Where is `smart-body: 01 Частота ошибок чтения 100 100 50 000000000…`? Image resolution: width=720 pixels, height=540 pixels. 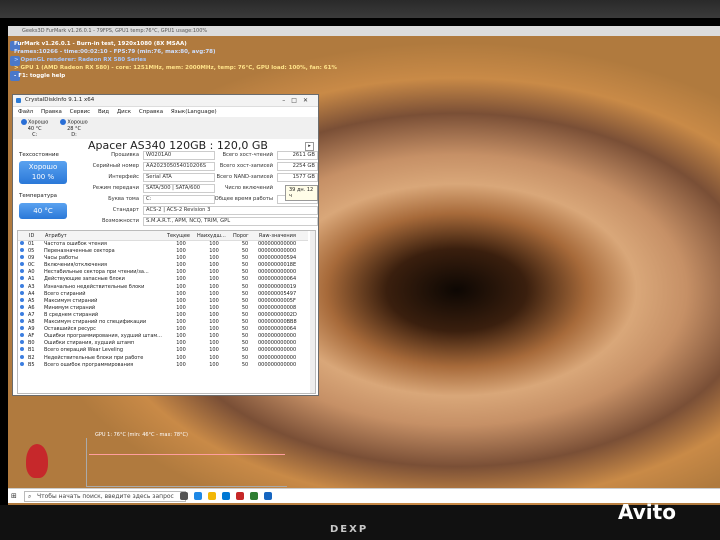
smart-body: 01 Частота ошибок чтения 100 100 50 000000000… is located at coordinates (163, 305).